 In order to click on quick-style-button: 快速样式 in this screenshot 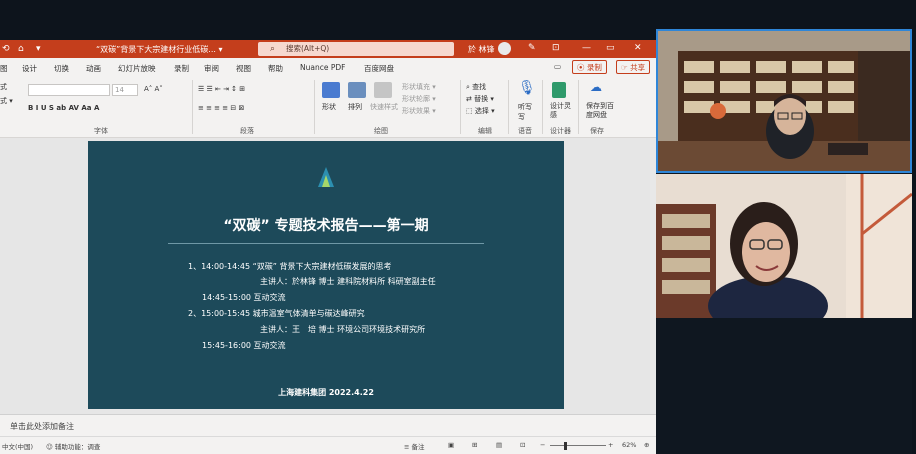, I will do `click(384, 107)`.